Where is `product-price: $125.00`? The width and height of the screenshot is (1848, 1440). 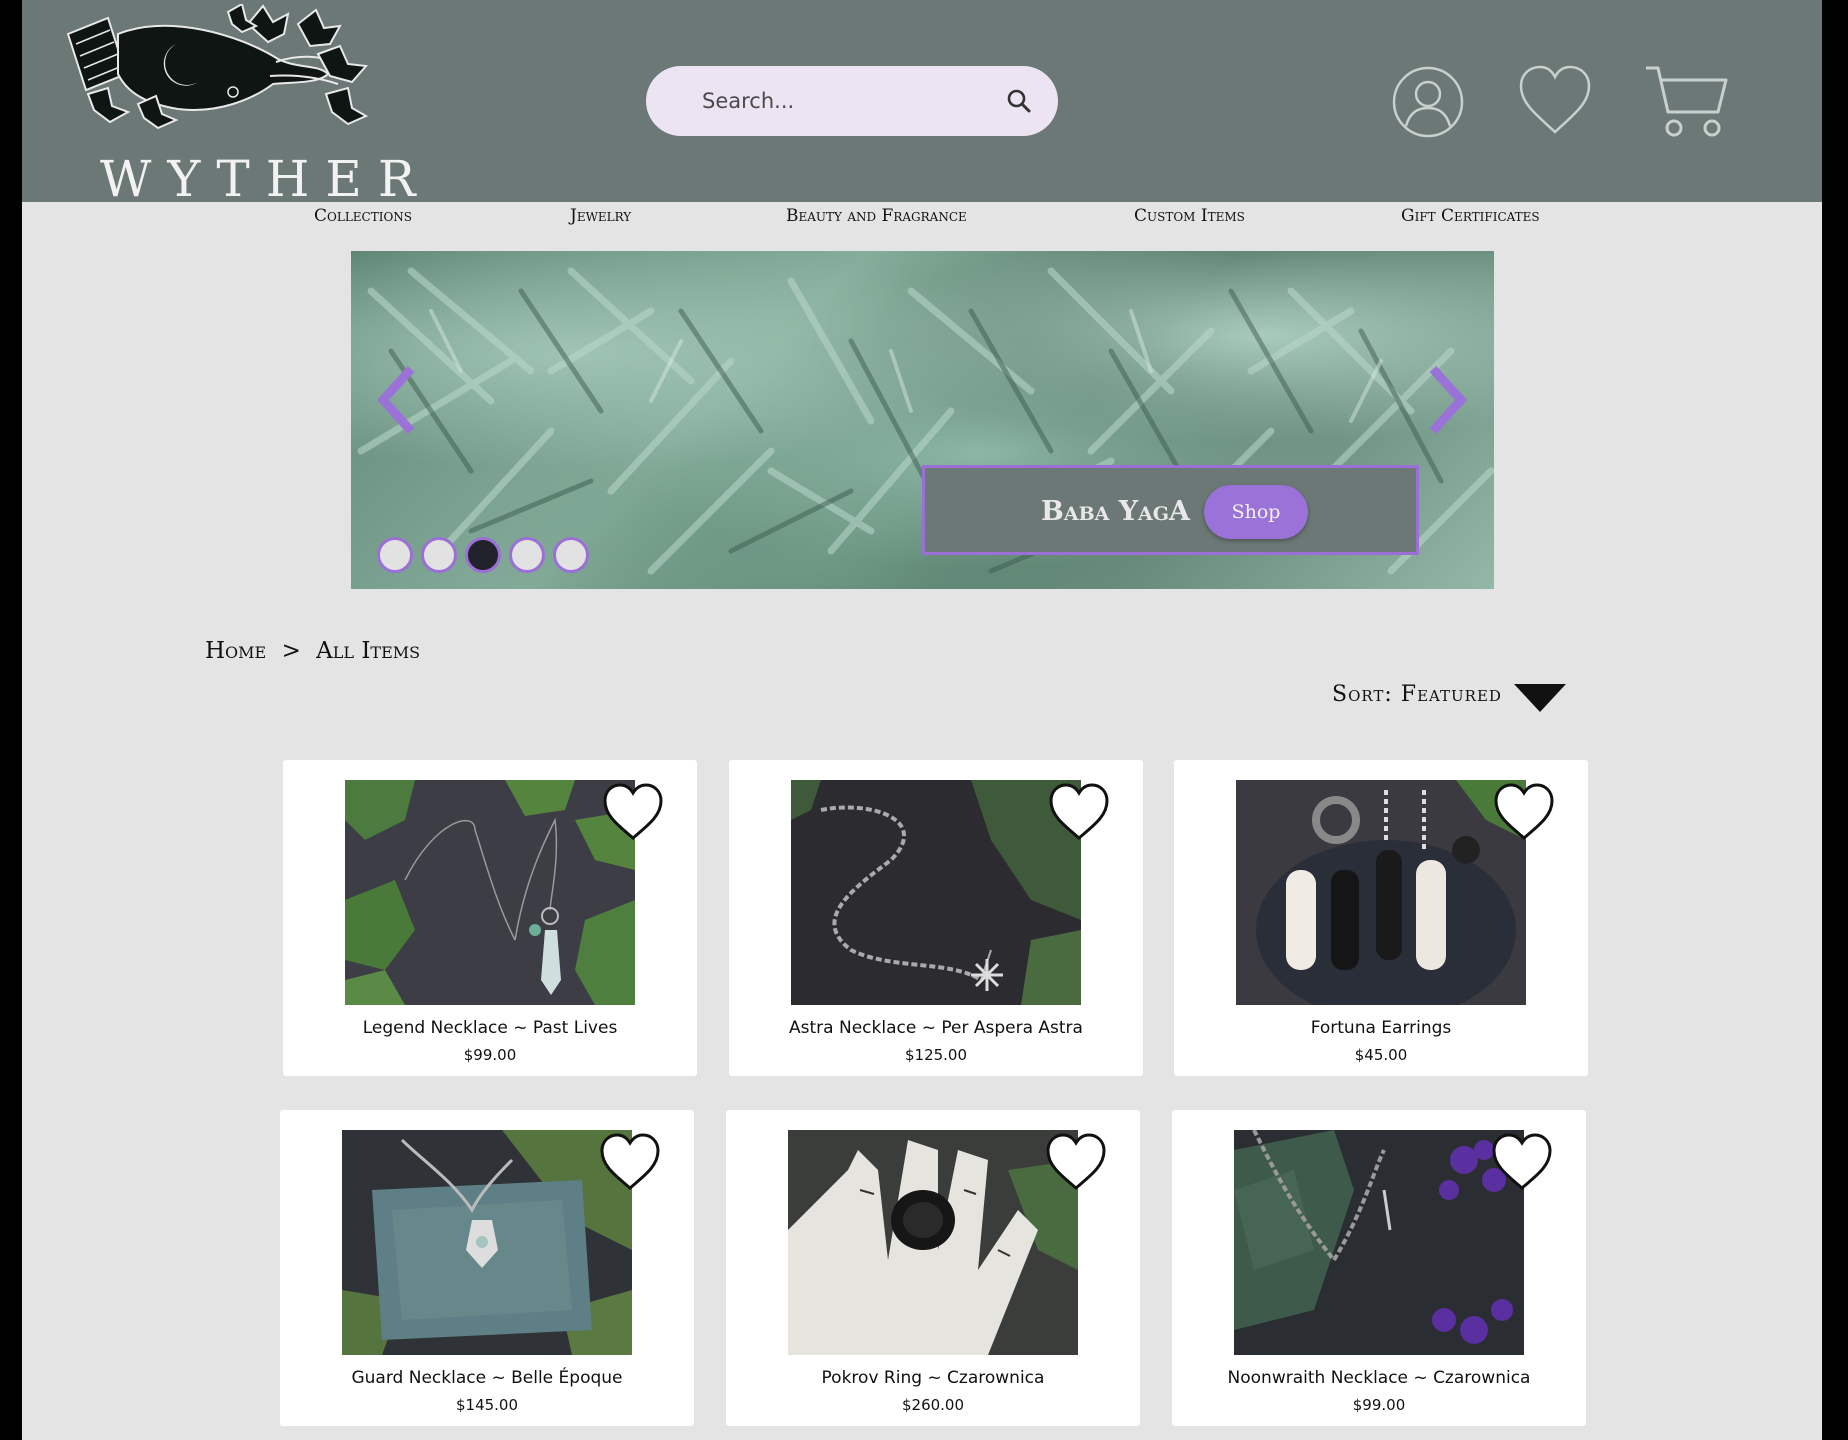 product-price: $125.00 is located at coordinates (936, 1055).